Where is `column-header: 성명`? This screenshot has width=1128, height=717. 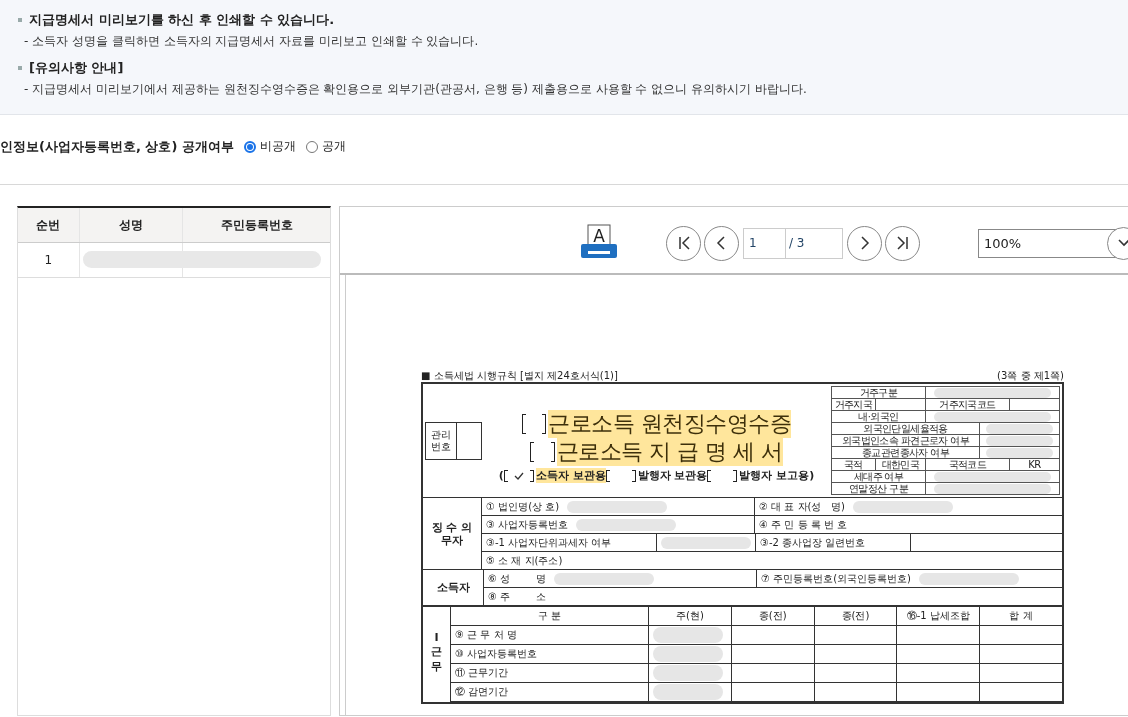
column-header: 성명 is located at coordinates (131, 225).